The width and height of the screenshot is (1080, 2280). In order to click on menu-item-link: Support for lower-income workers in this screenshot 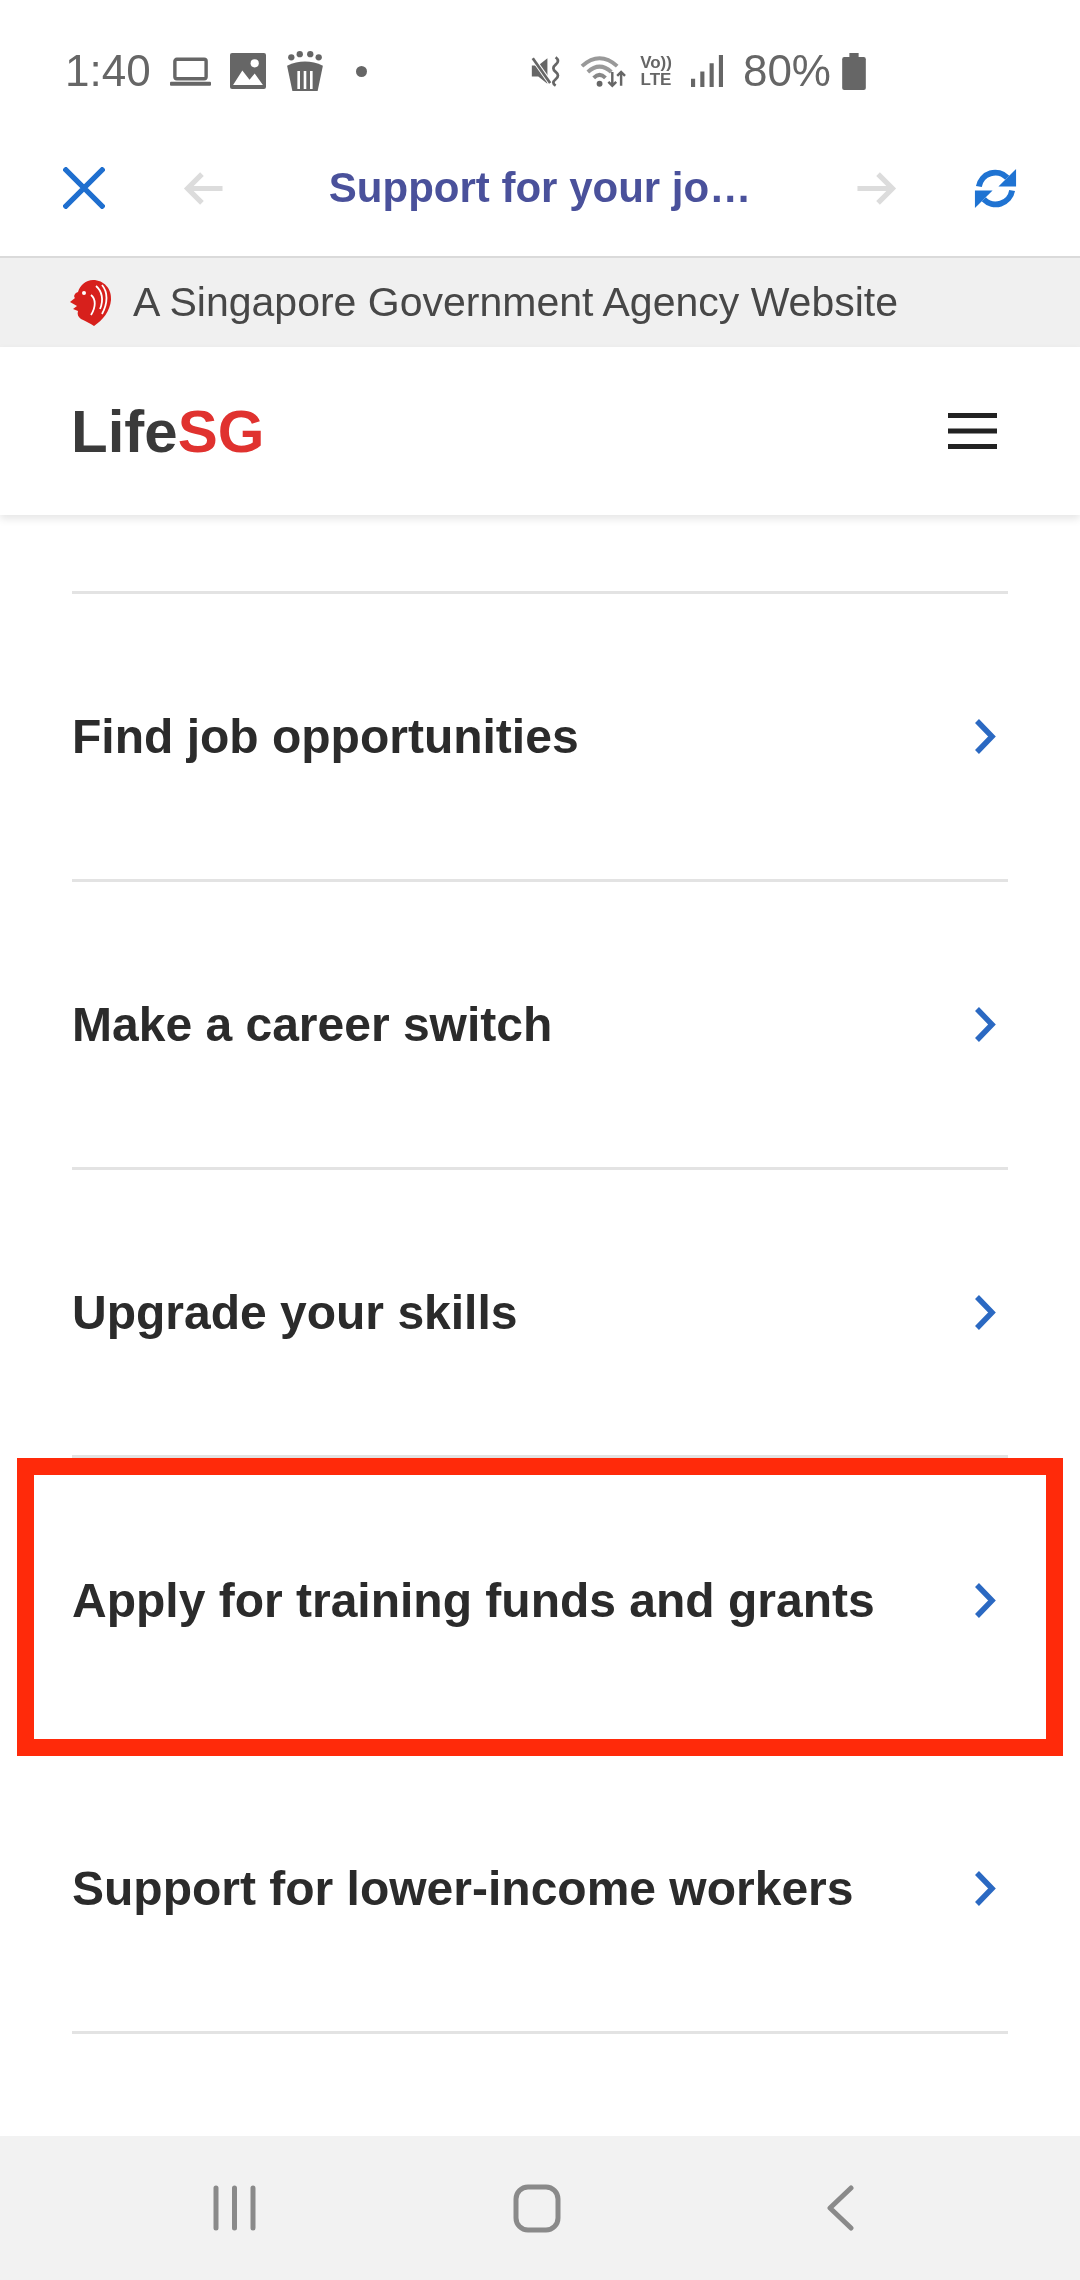, I will do `click(463, 1888)`.